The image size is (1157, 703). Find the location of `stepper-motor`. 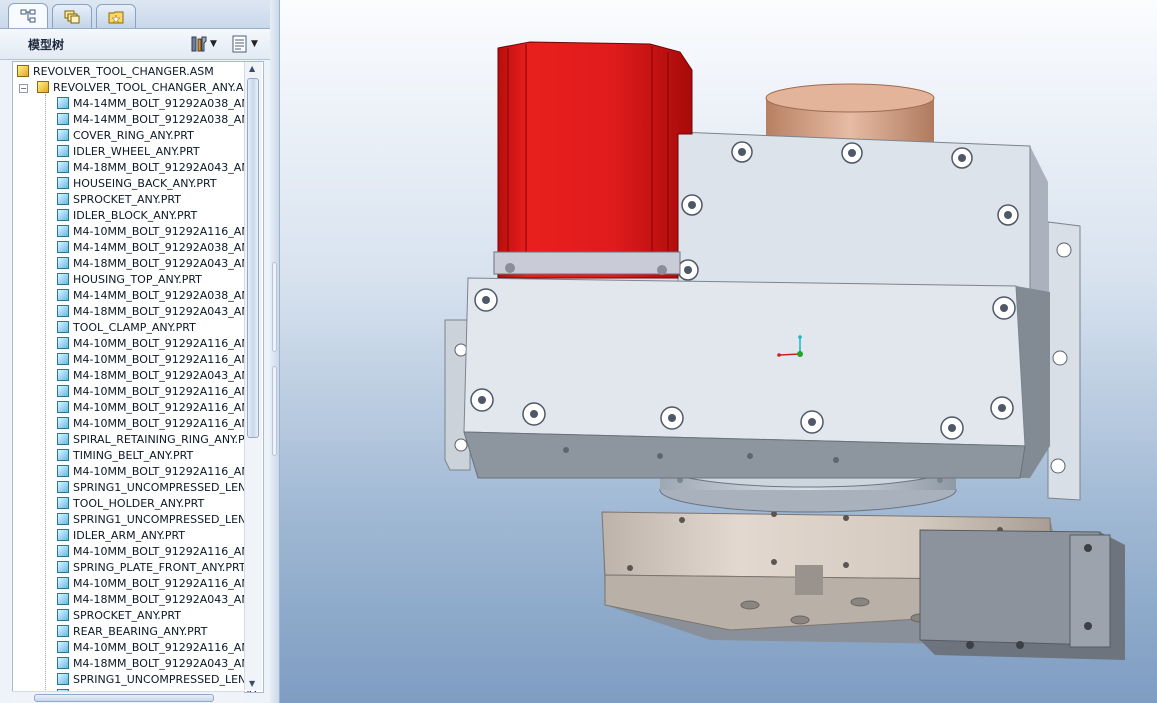

stepper-motor is located at coordinates (593, 160).